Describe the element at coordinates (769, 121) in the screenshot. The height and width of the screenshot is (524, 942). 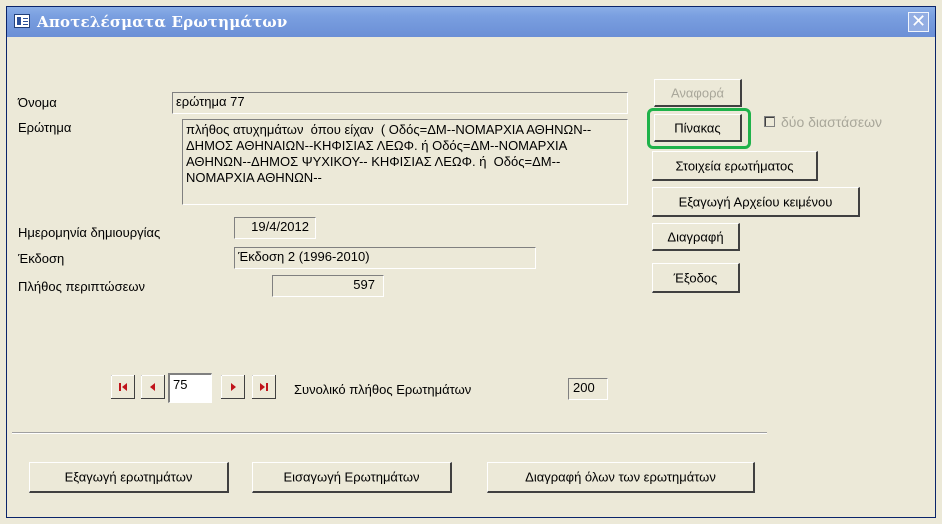
I see `two-dimensions-checkbox` at that location.